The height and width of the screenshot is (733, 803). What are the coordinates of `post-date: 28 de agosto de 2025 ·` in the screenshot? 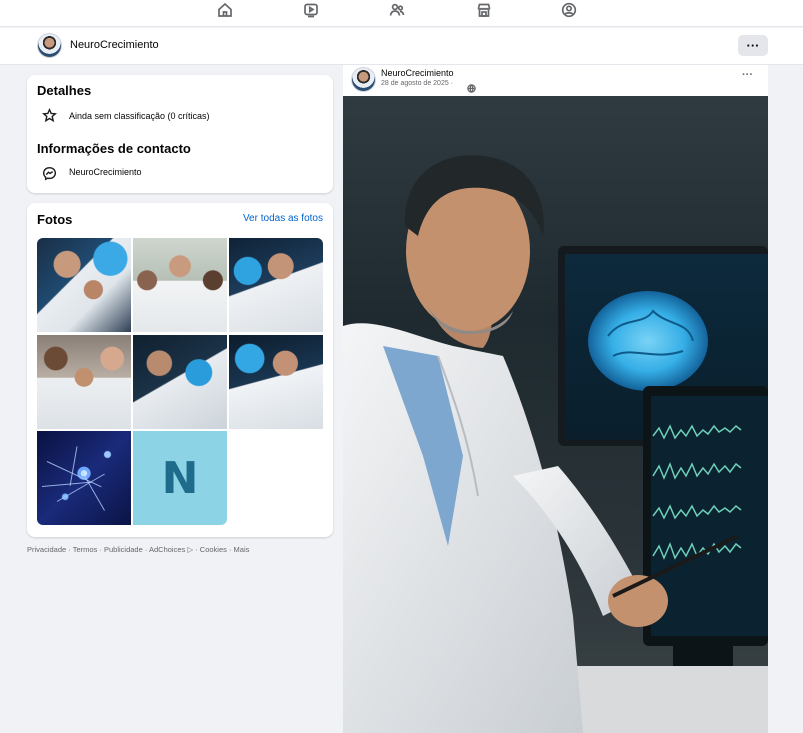 It's located at (417, 83).